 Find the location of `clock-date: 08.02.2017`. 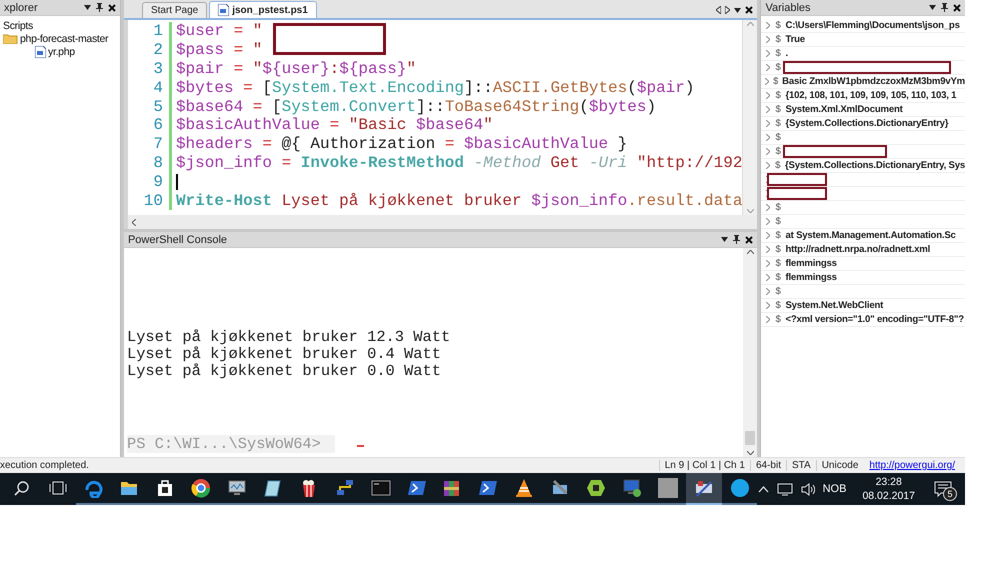

clock-date: 08.02.2017 is located at coordinates (888, 496).